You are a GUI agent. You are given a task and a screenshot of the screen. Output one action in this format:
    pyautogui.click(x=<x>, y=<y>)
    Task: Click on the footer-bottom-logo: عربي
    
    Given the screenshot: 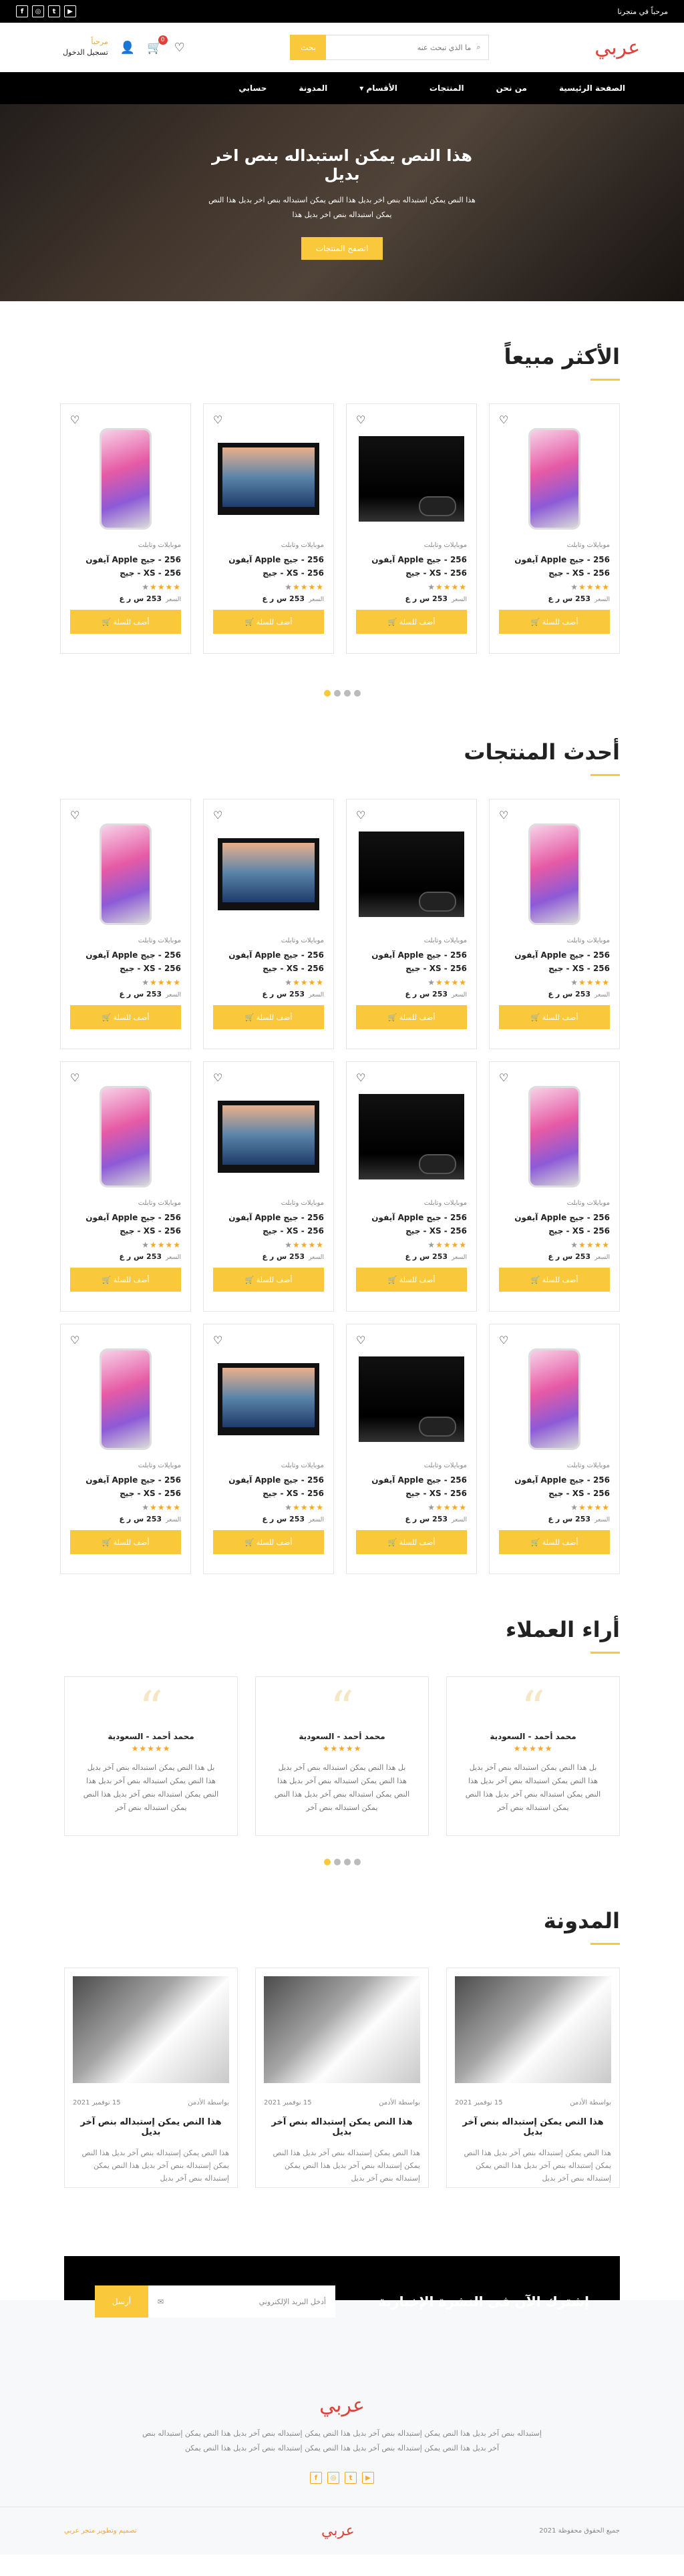 What is the action you would take?
    pyautogui.click(x=338, y=2531)
    